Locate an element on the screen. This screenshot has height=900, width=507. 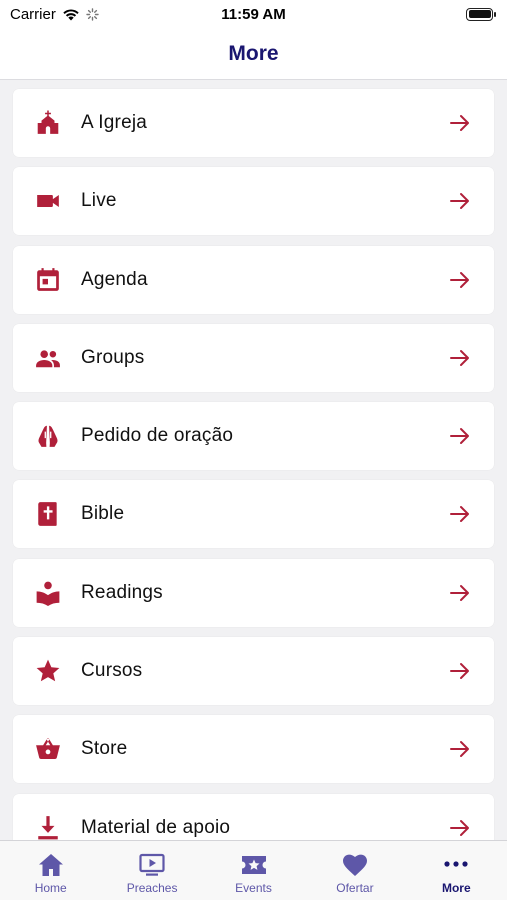
menu-item-material-de-apoio: Material de apoio is located at coordinates (253, 816).